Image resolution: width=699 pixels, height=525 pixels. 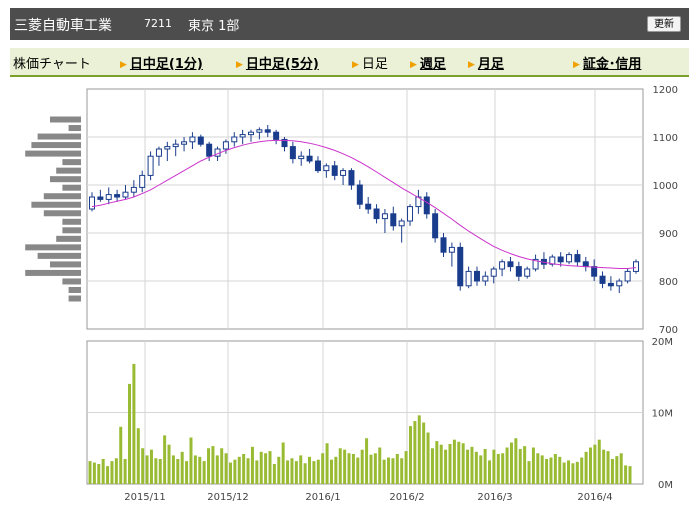 I want to click on date-tick-label: 2015/12, so click(x=228, y=497).